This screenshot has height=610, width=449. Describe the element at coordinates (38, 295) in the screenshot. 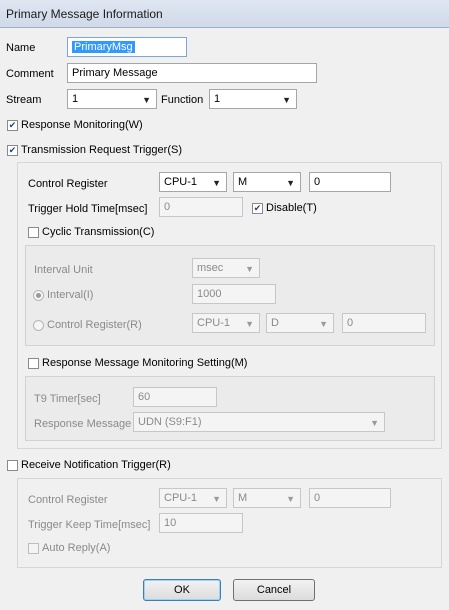

I see `interval-radio` at that location.